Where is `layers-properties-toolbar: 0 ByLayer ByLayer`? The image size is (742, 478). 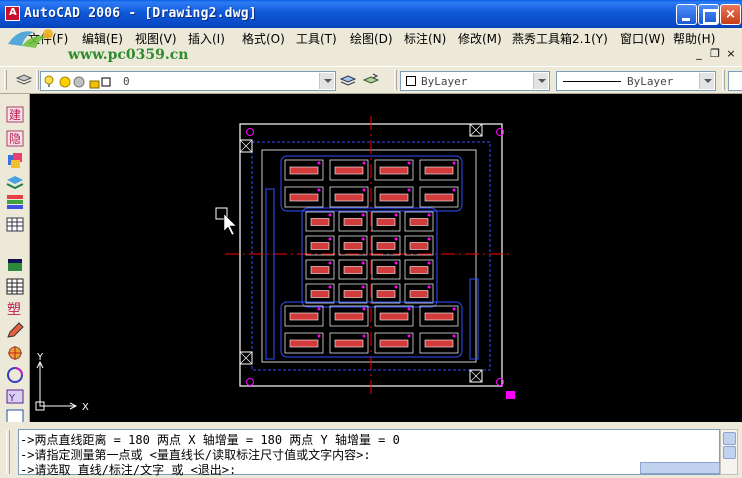 layers-properties-toolbar: 0 ByLayer ByLayer is located at coordinates (371, 80).